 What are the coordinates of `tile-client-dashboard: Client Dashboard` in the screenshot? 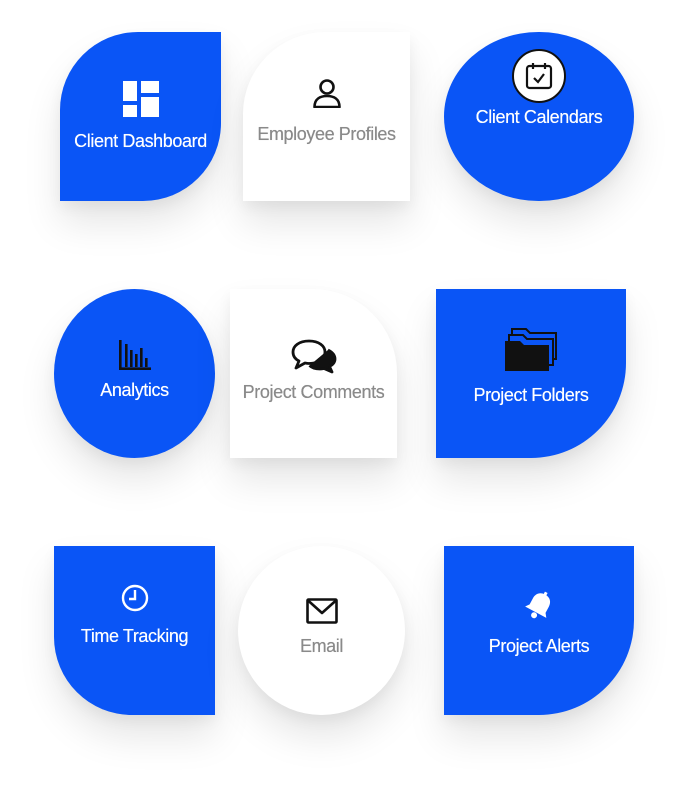 It's located at (140, 116).